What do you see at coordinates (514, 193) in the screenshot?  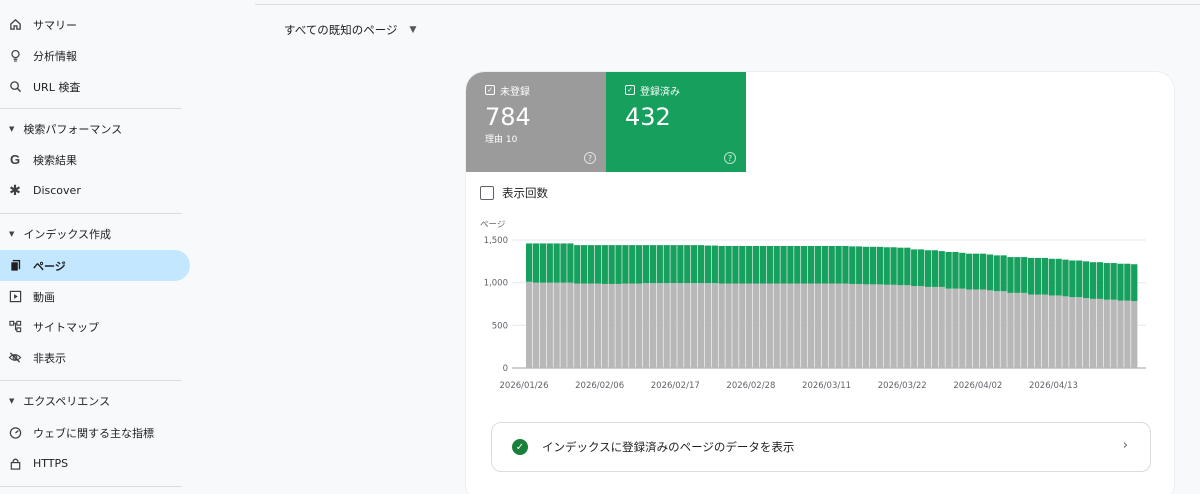 I see `impressions-toggle: 表示回数` at bounding box center [514, 193].